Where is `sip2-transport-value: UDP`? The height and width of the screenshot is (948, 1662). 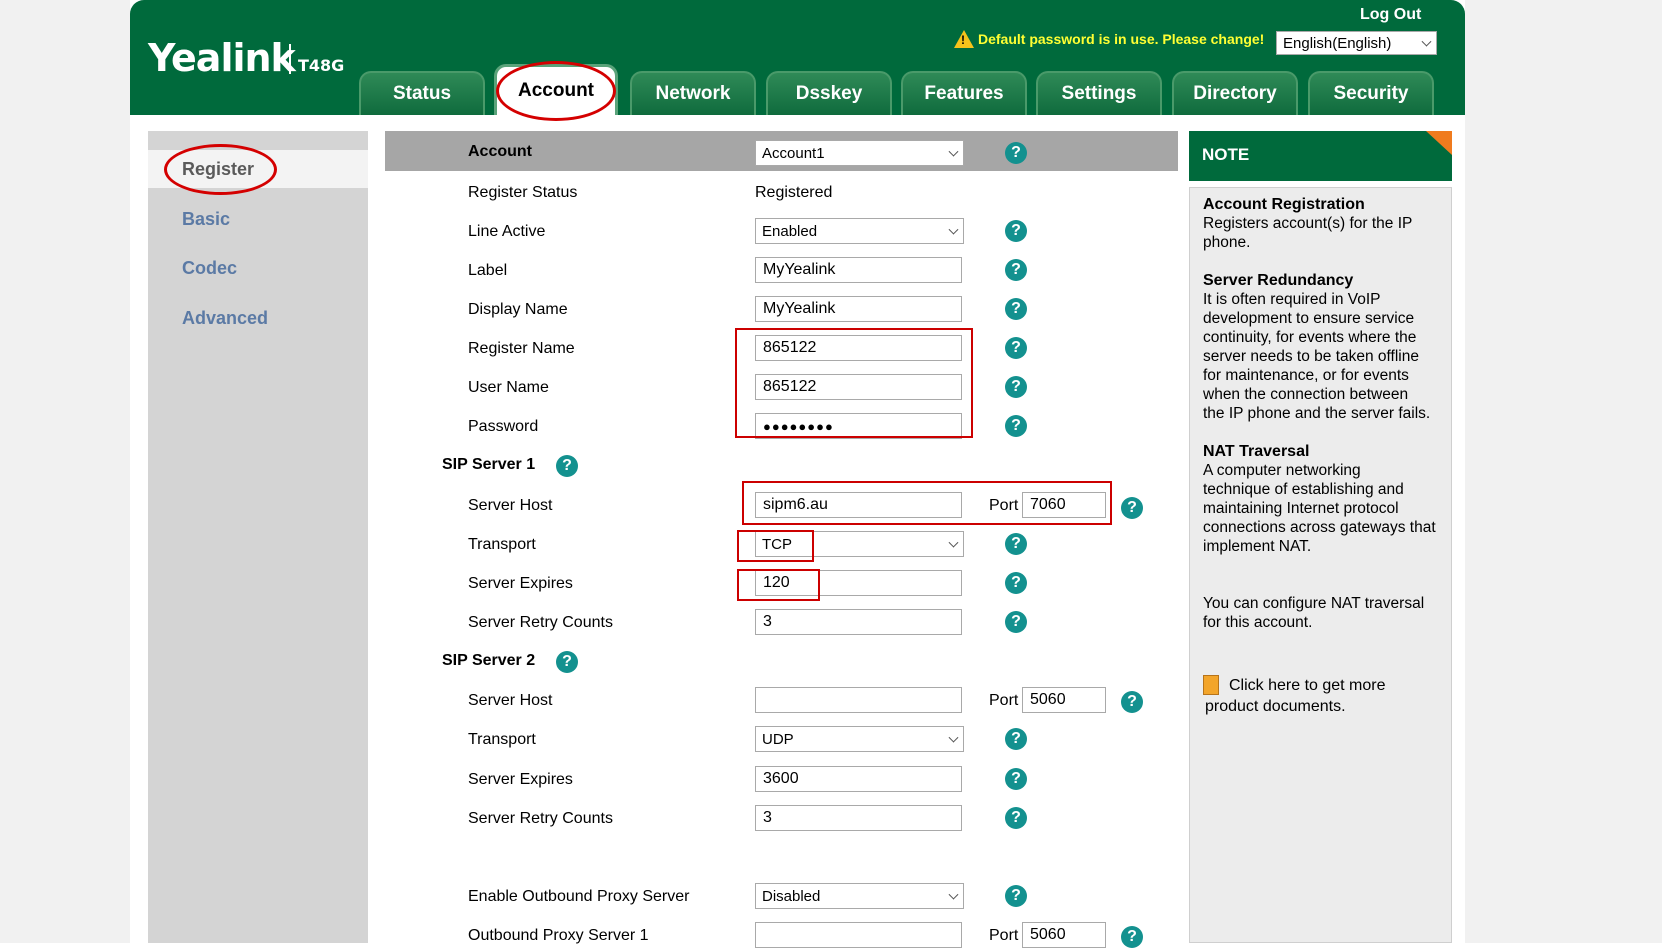 sip2-transport-value: UDP is located at coordinates (778, 739).